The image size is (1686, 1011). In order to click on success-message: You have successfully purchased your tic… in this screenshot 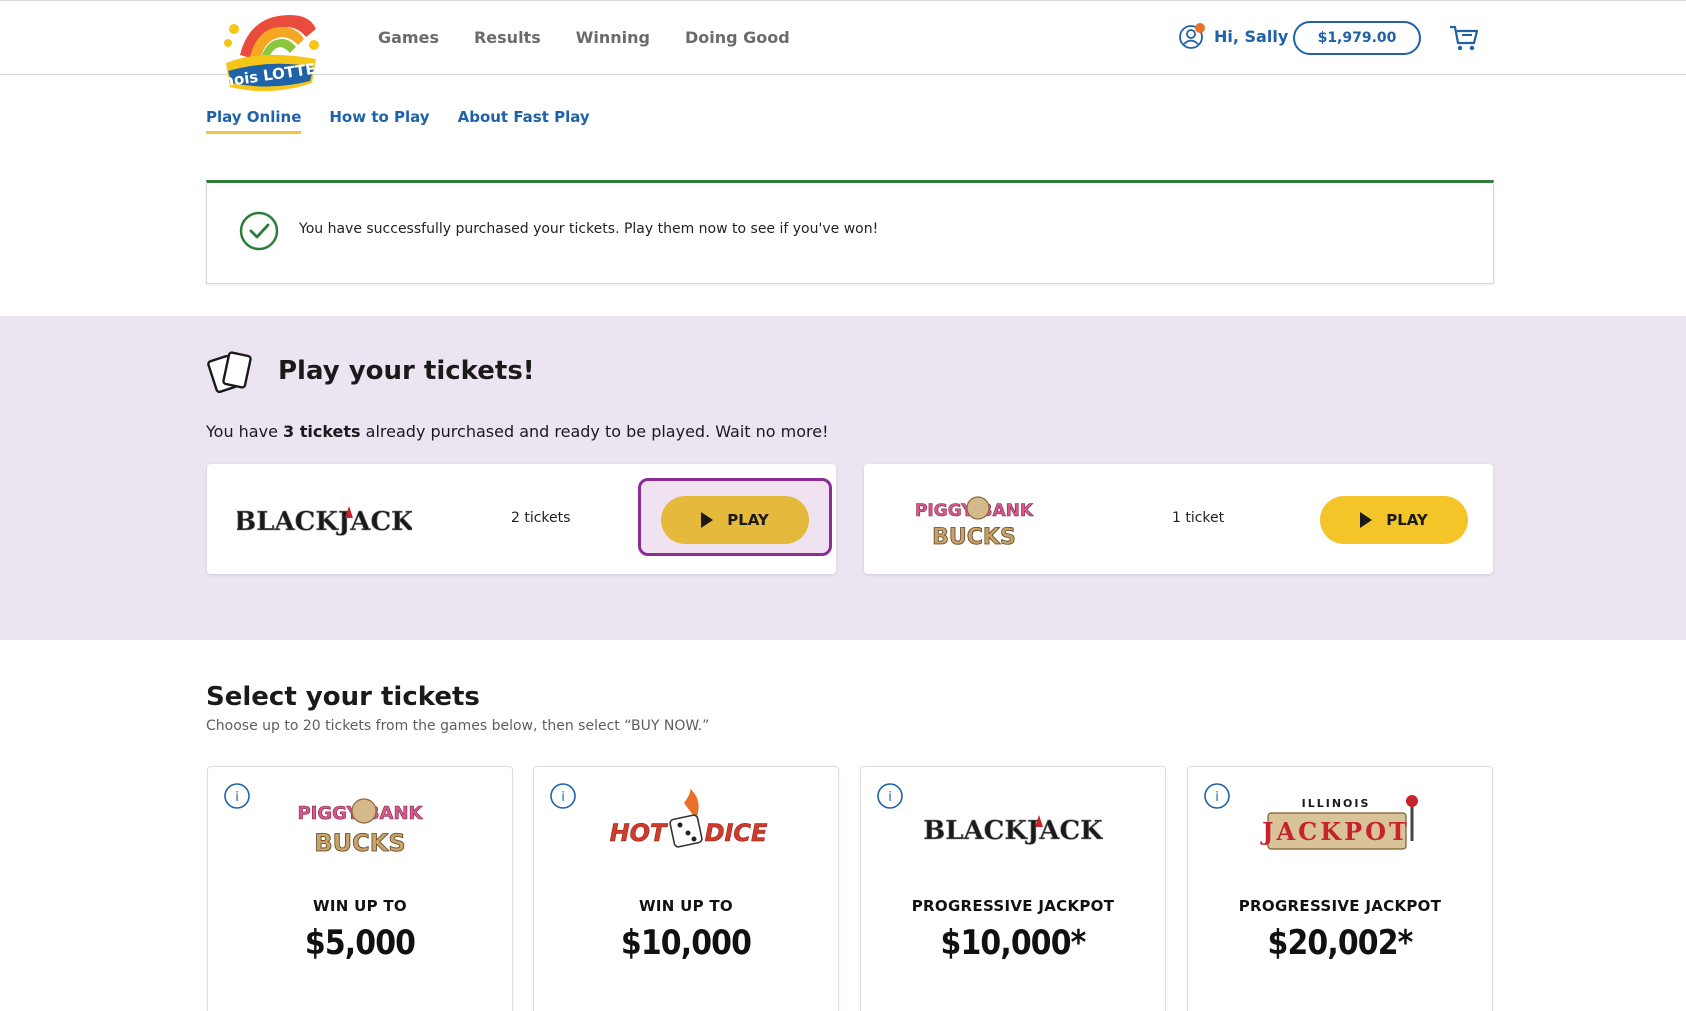, I will do `click(589, 229)`.